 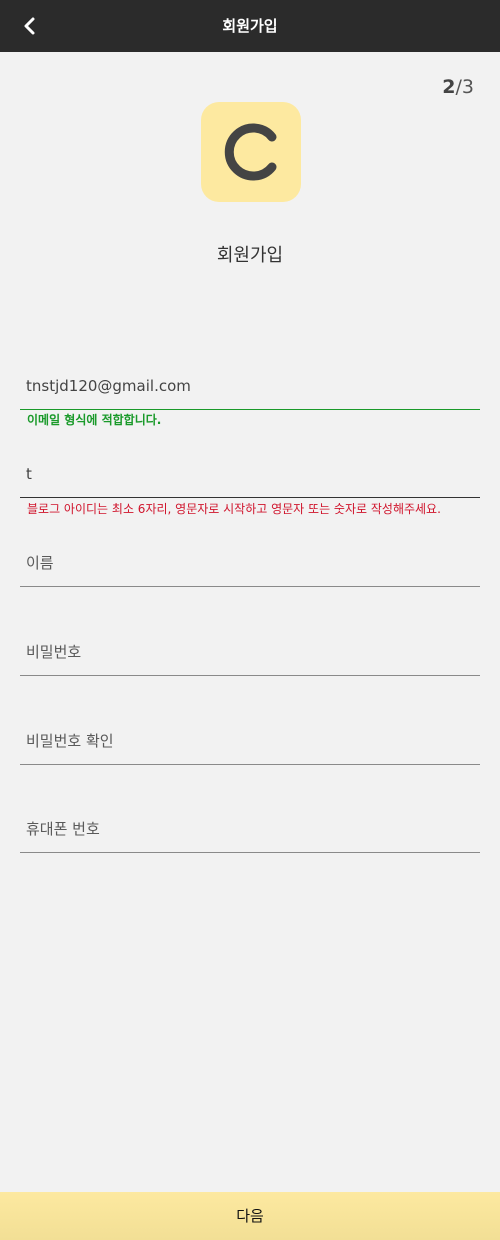 I want to click on phone-field, so click(x=250, y=829).